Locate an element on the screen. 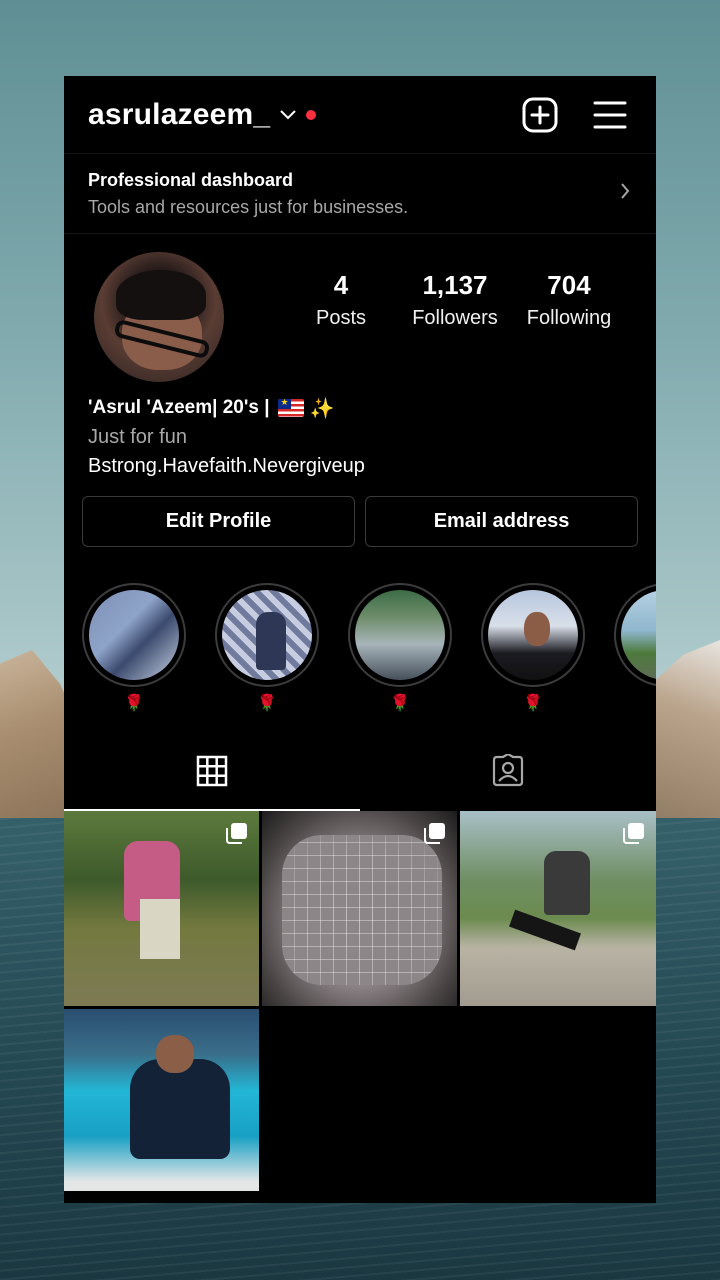 The height and width of the screenshot is (1280, 720). highlight-item is located at coordinates (635, 649).